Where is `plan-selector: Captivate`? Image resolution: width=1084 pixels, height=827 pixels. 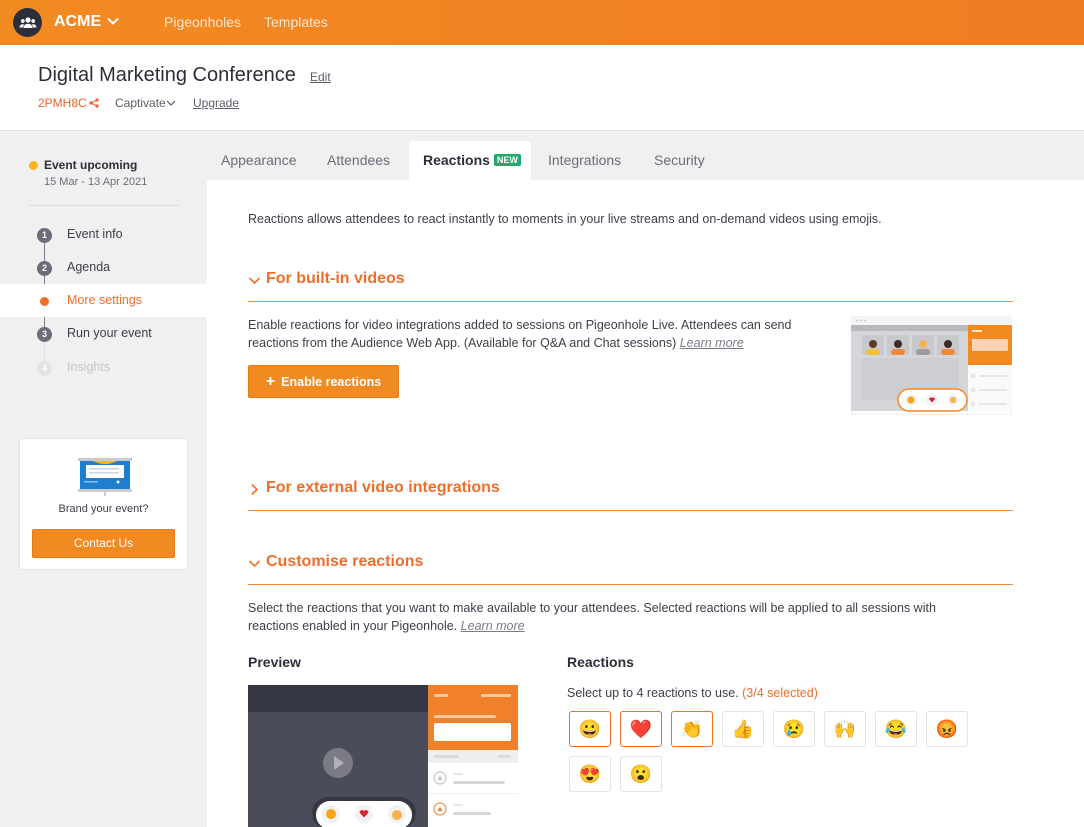 plan-selector: Captivate is located at coordinates (140, 103).